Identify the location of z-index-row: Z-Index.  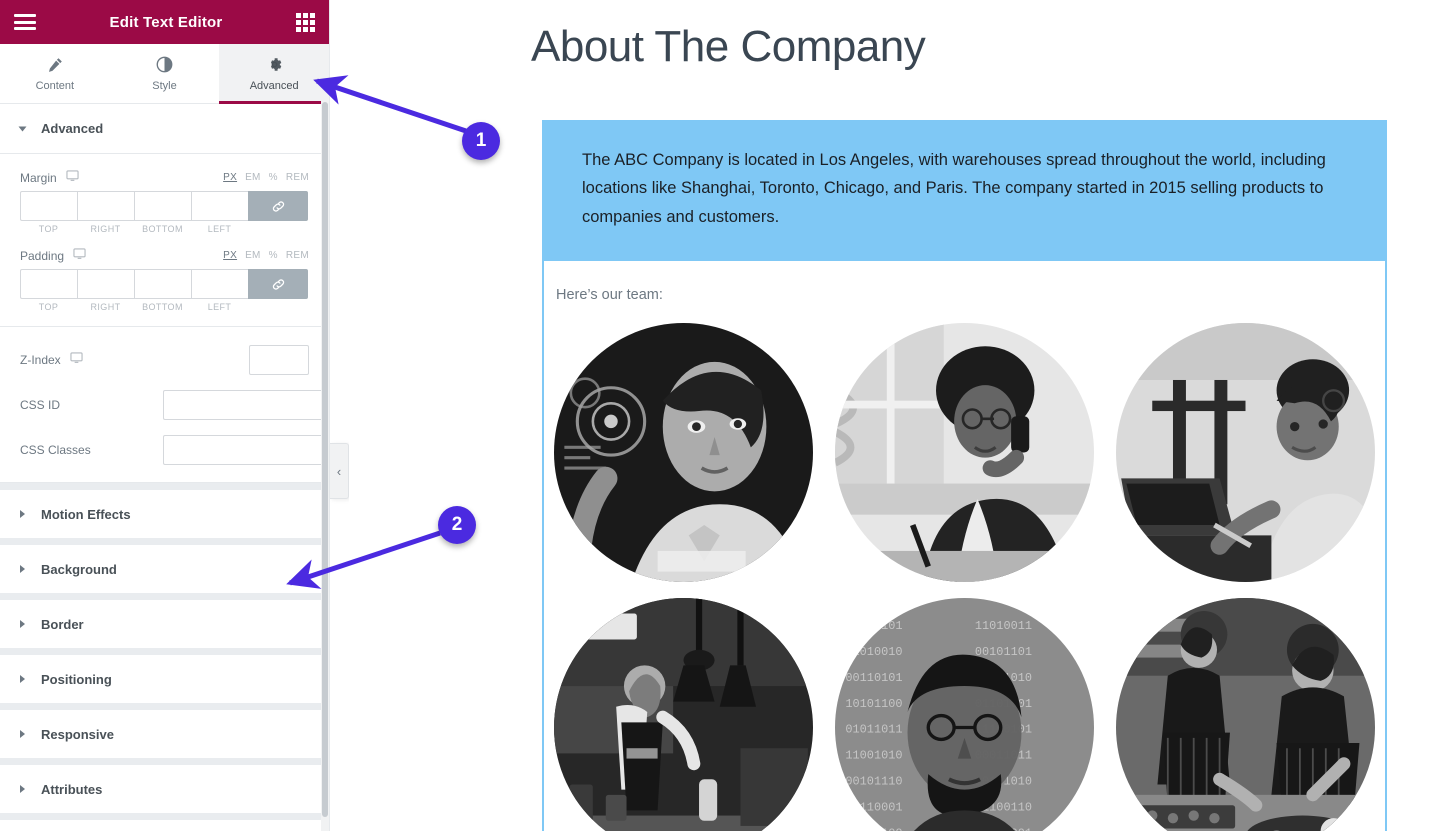
(164, 359).